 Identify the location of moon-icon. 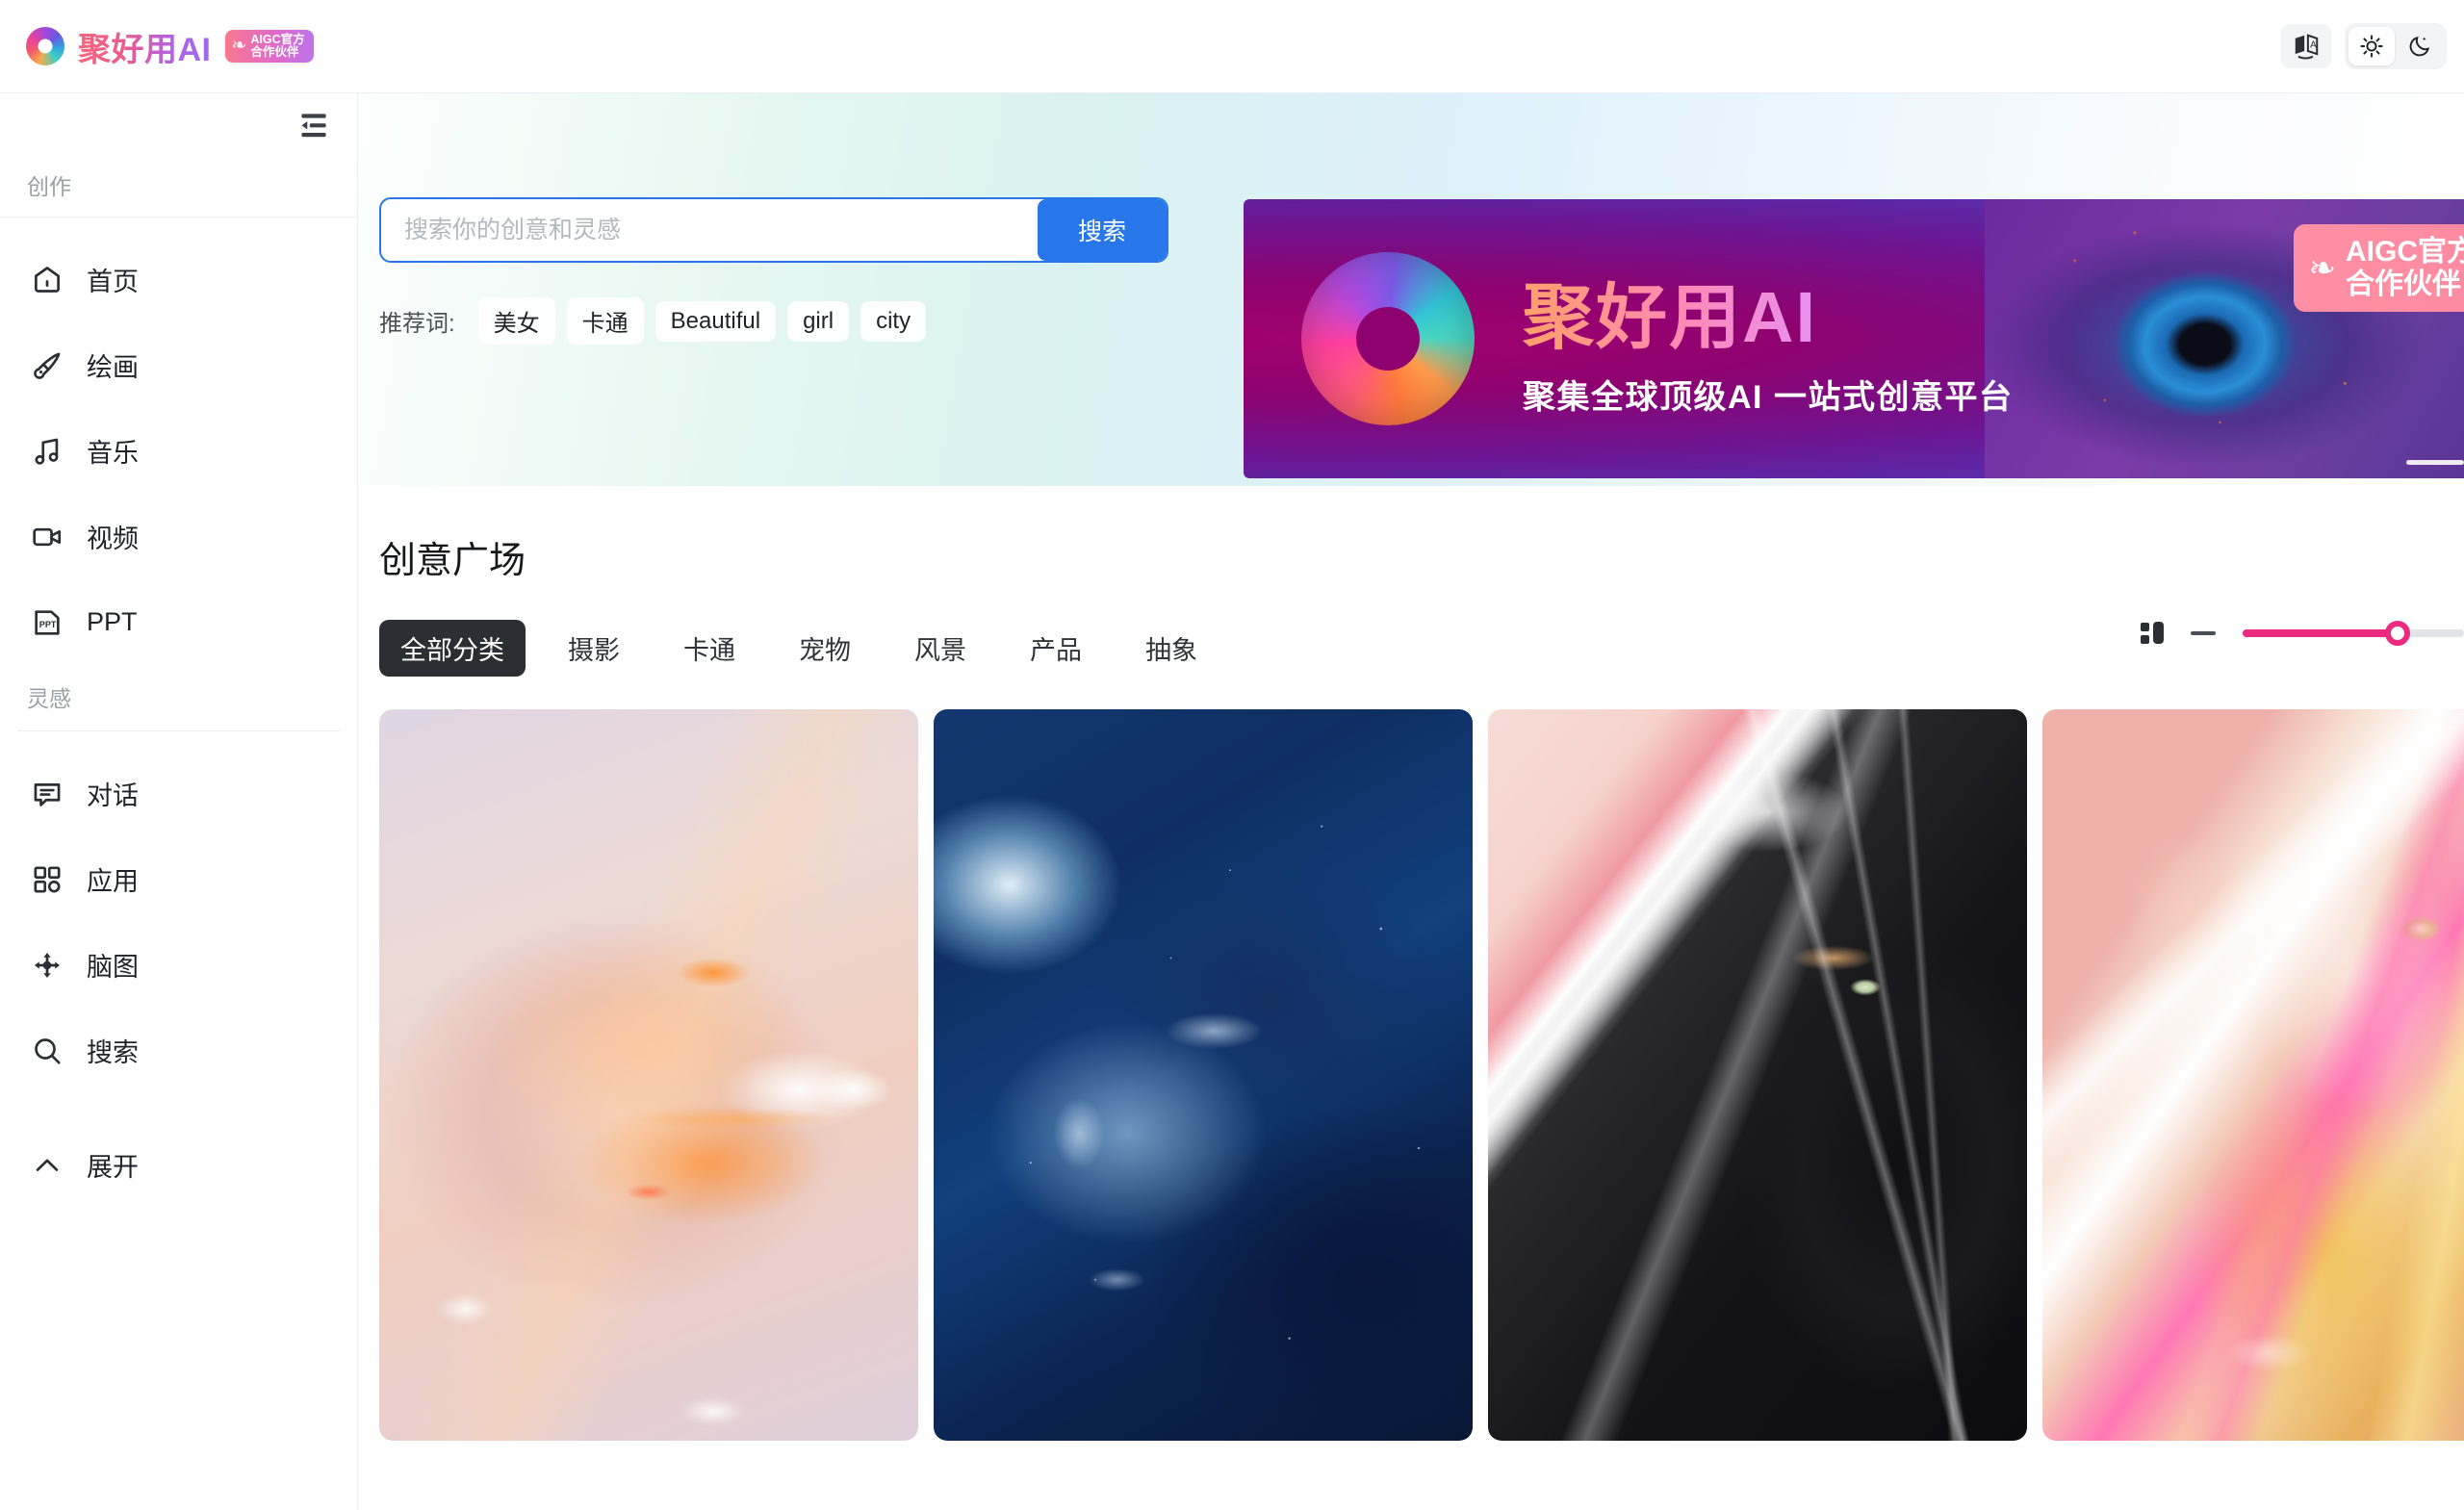
(2419, 46).